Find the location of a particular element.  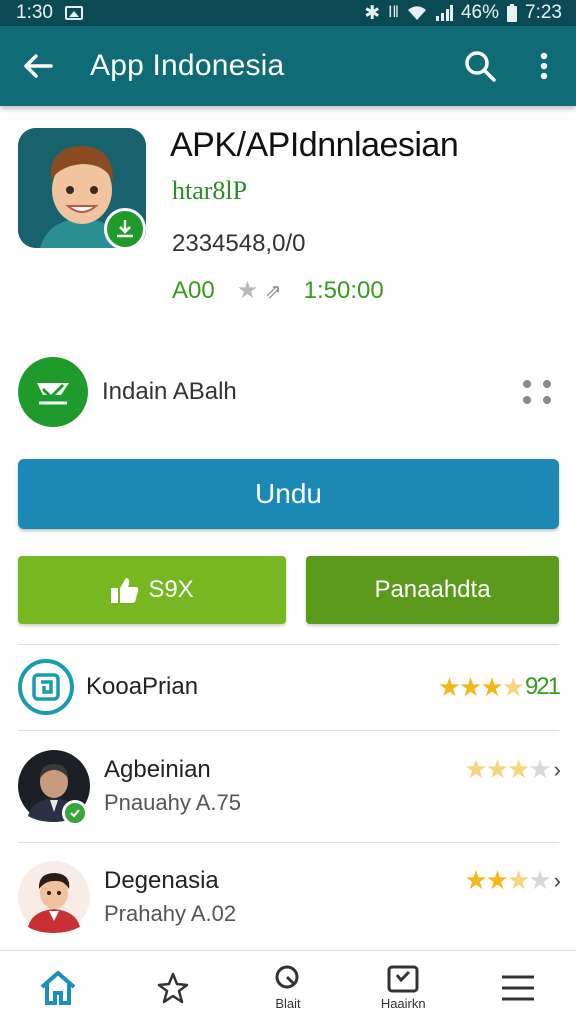

signal-icon is located at coordinates (444, 13).